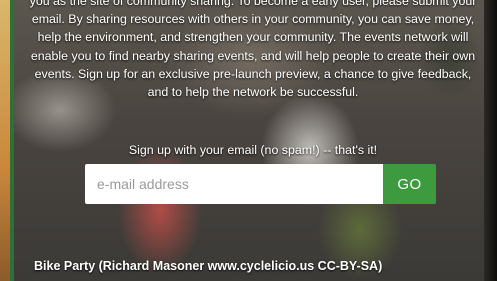 This screenshot has width=497, height=281. I want to click on email-field, so click(234, 184).